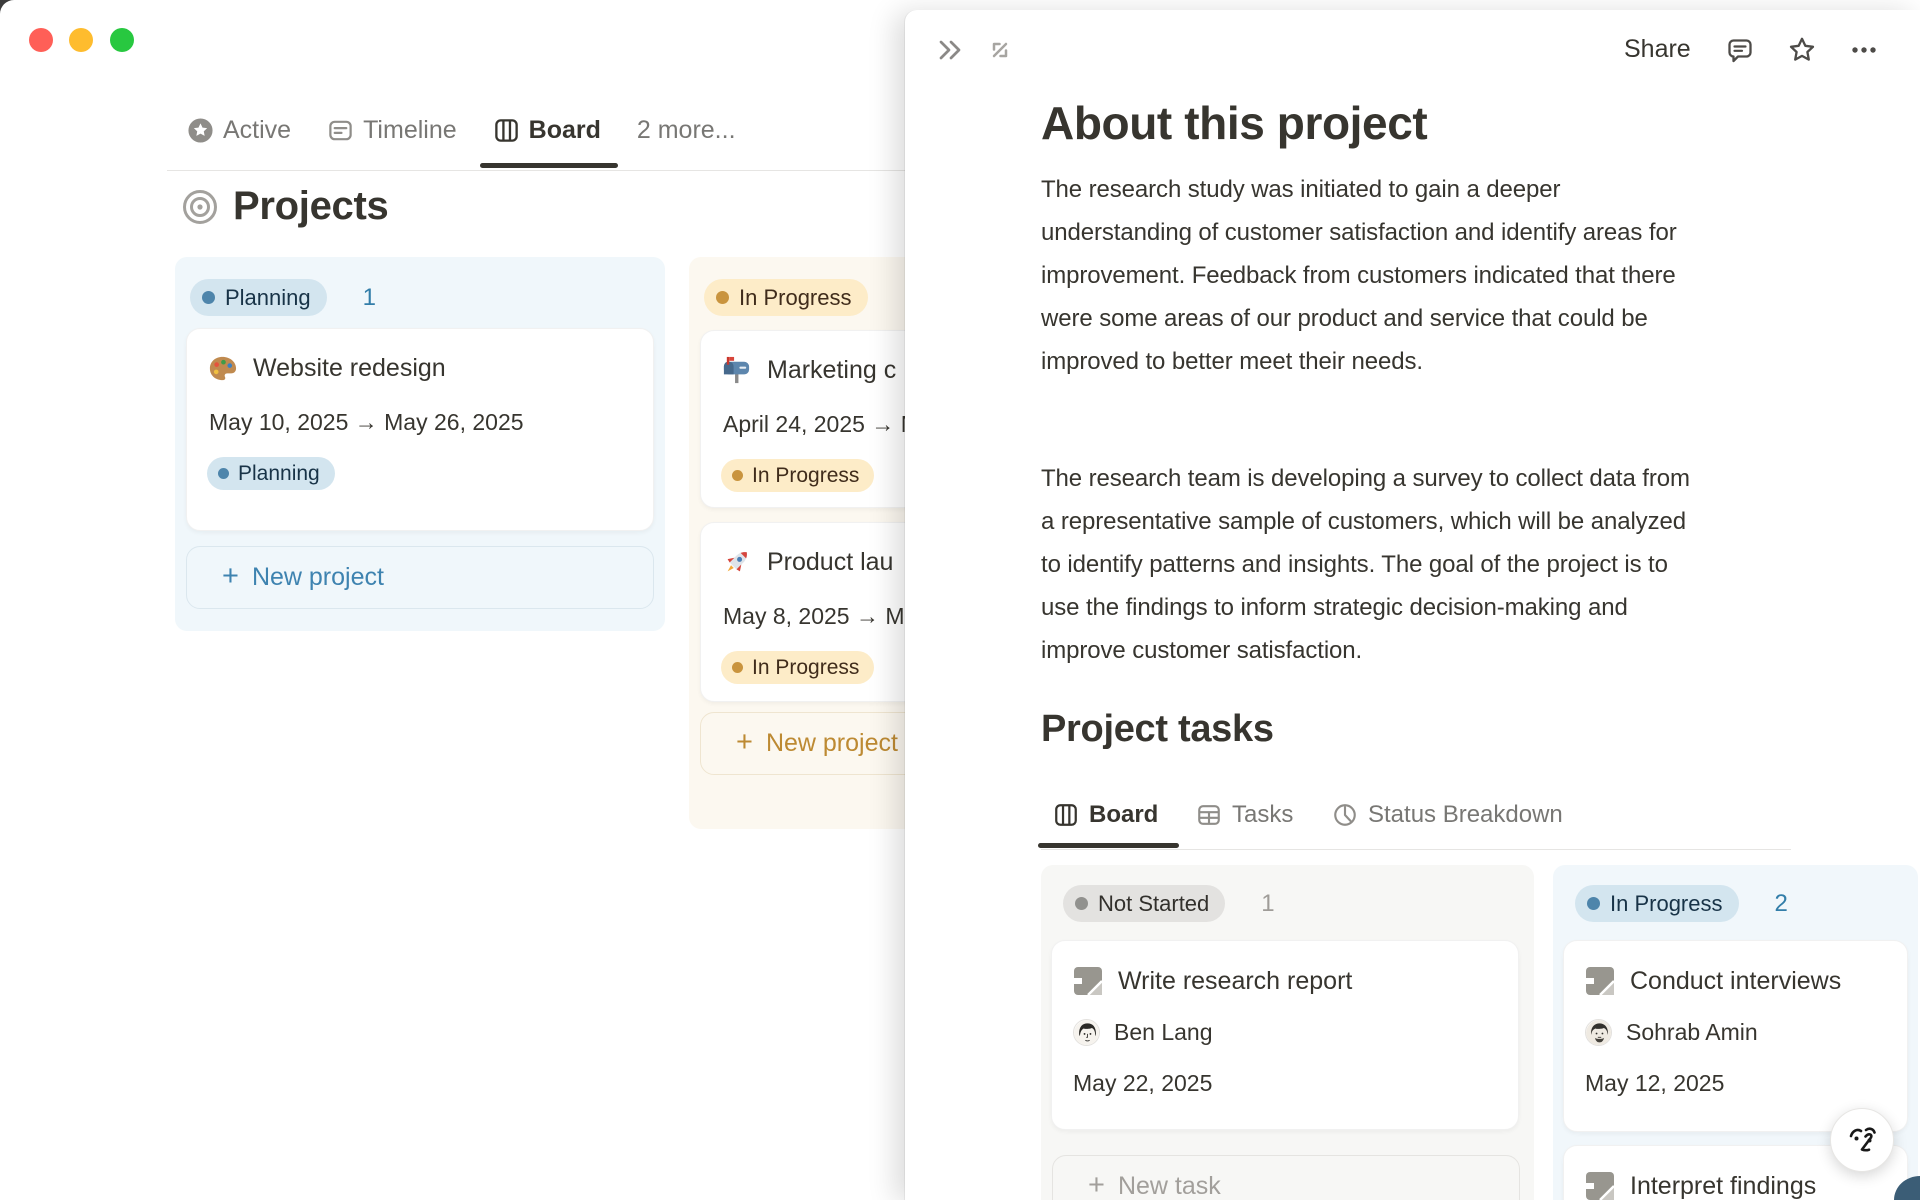 Image resolution: width=1920 pixels, height=1200 pixels. Describe the element at coordinates (1864, 50) in the screenshot. I see `more-options-icon` at that location.